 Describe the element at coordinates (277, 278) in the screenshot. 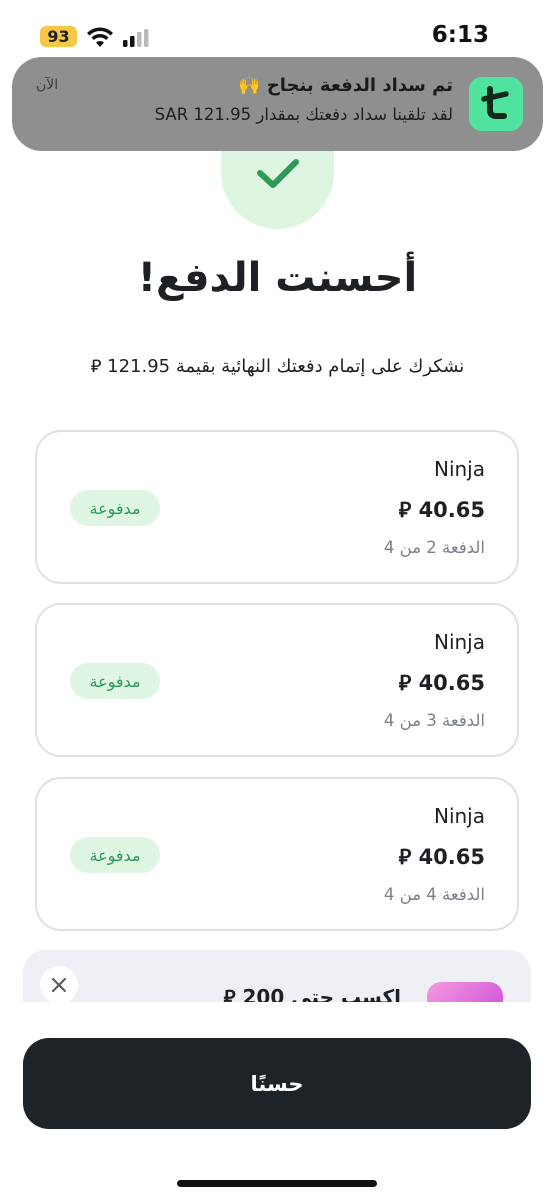

I see `page-title: أحسنت الدفع!` at that location.